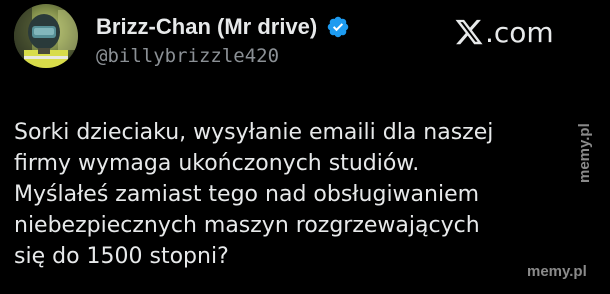 This screenshot has width=610, height=294. What do you see at coordinates (338, 27) in the screenshot?
I see `verified-badge-icon` at bounding box center [338, 27].